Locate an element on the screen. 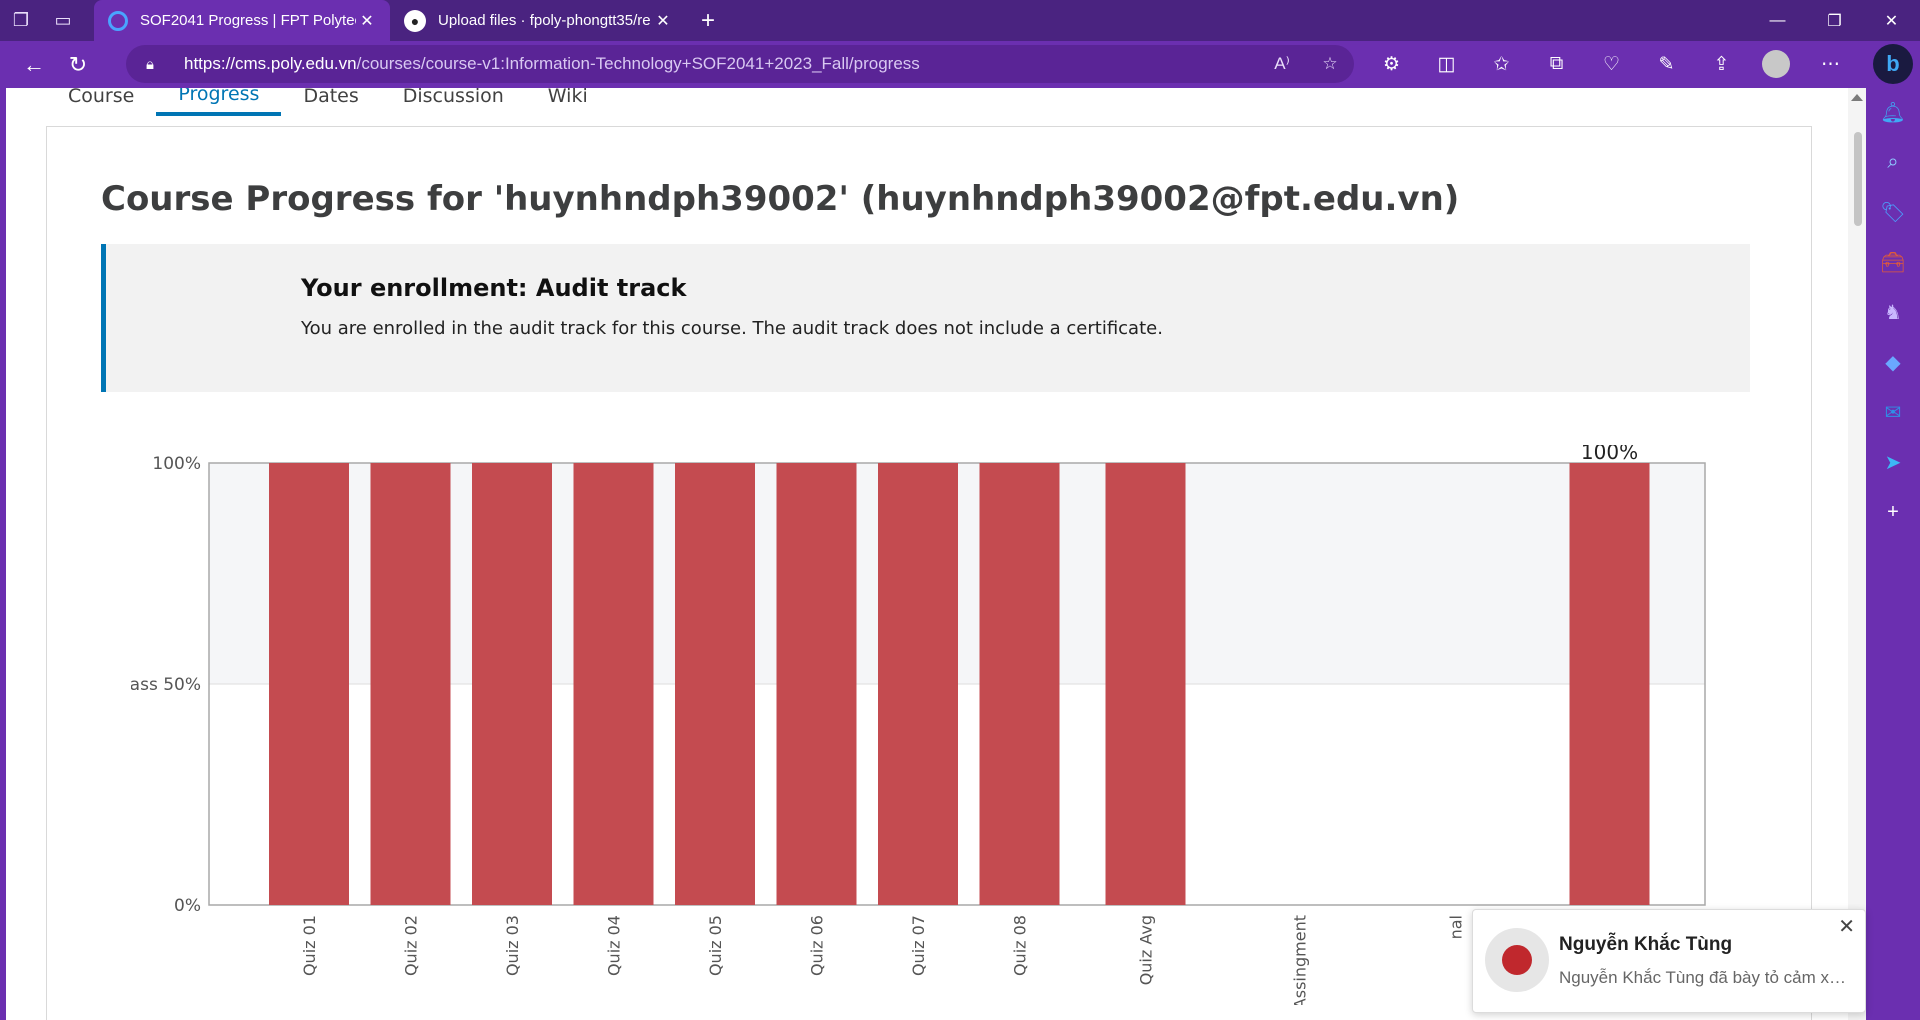  scroll-up-arrow is located at coordinates (1857, 97).